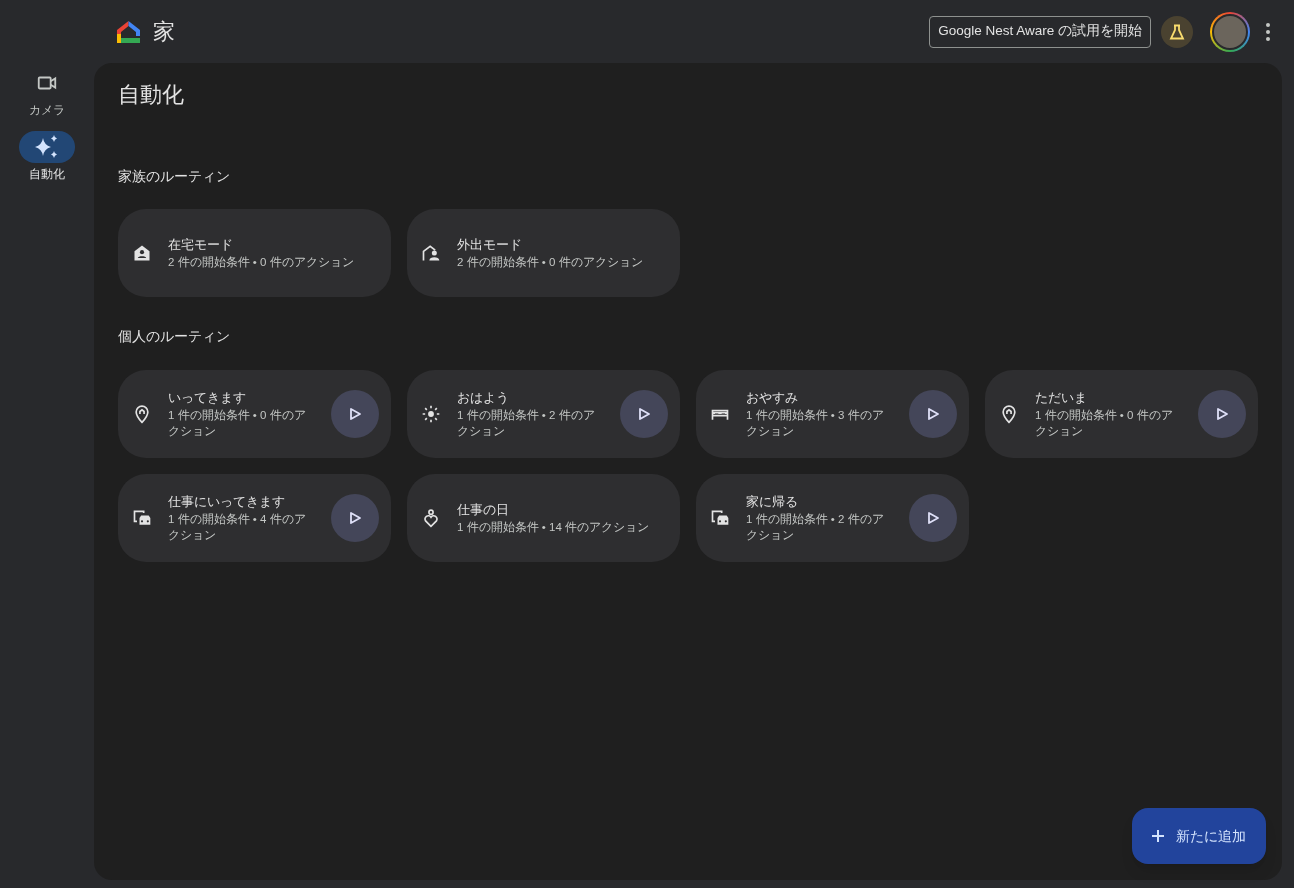 Image resolution: width=1294 pixels, height=888 pixels. Describe the element at coordinates (1061, 397) in the screenshot. I see `routine-name: ただいま` at that location.